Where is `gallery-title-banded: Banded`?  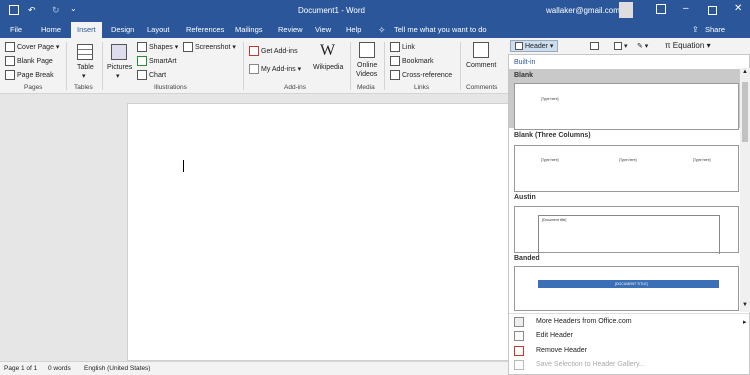 gallery-title-banded: Banded is located at coordinates (527, 258).